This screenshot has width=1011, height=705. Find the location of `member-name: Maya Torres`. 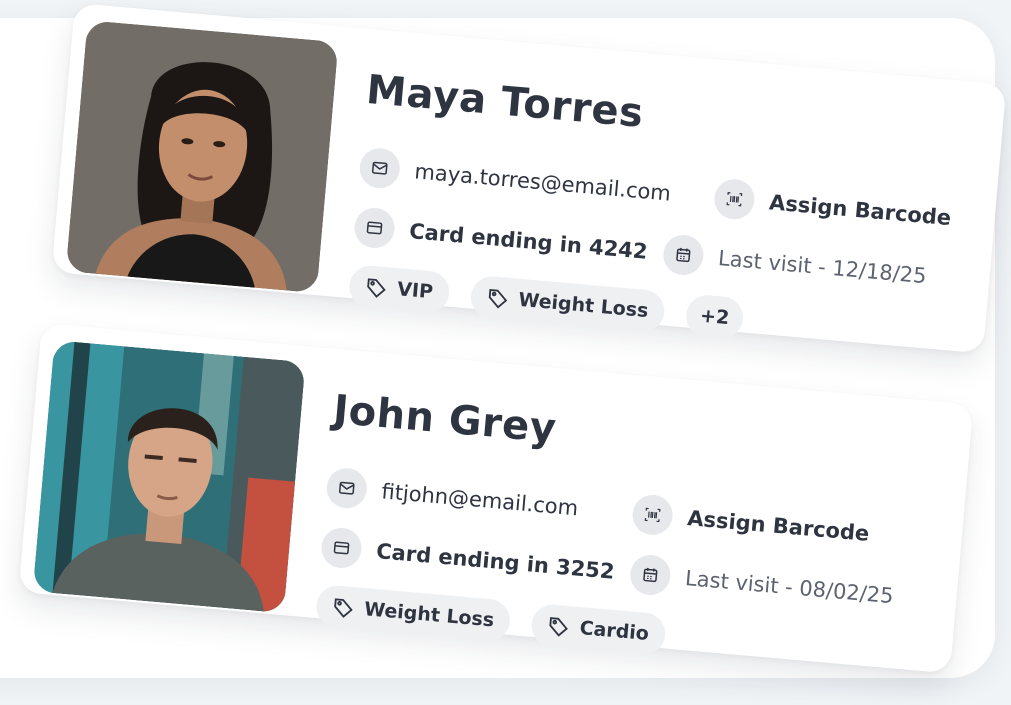

member-name: Maya Torres is located at coordinates (505, 101).